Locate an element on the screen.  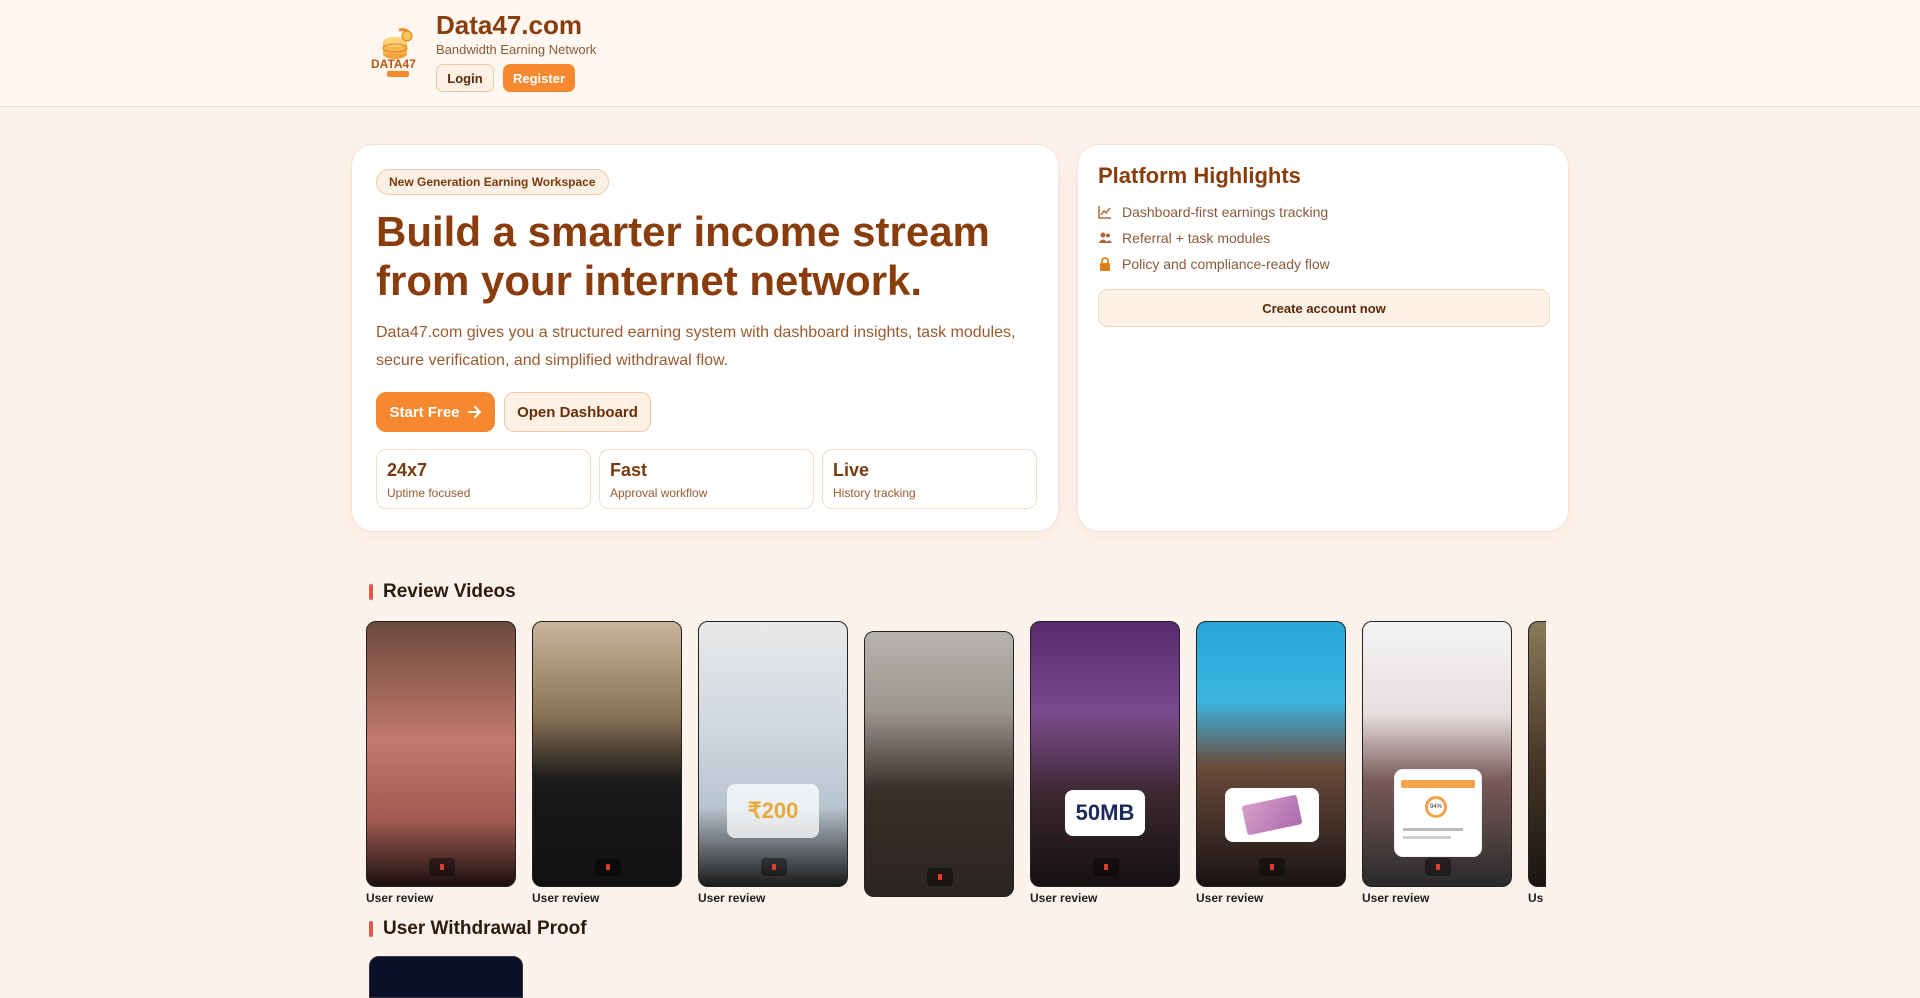
brand-subtitle: Bandwidth Earning Network is located at coordinates (516, 49).